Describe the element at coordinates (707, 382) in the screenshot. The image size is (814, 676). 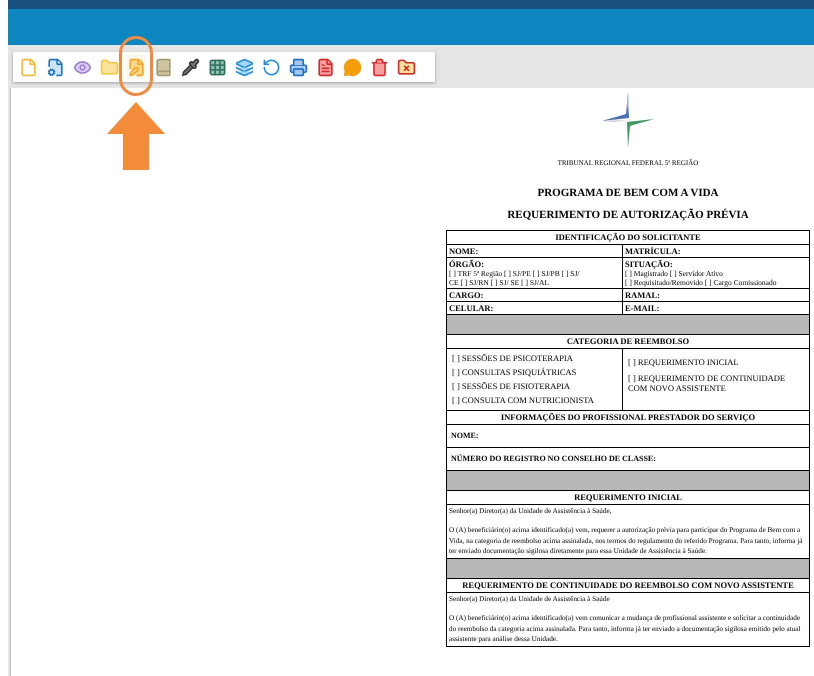
I see `option-line: [ ] REQUERIMENTO DE CONTINUIDADE COM NOVO ASSISTENTE` at that location.